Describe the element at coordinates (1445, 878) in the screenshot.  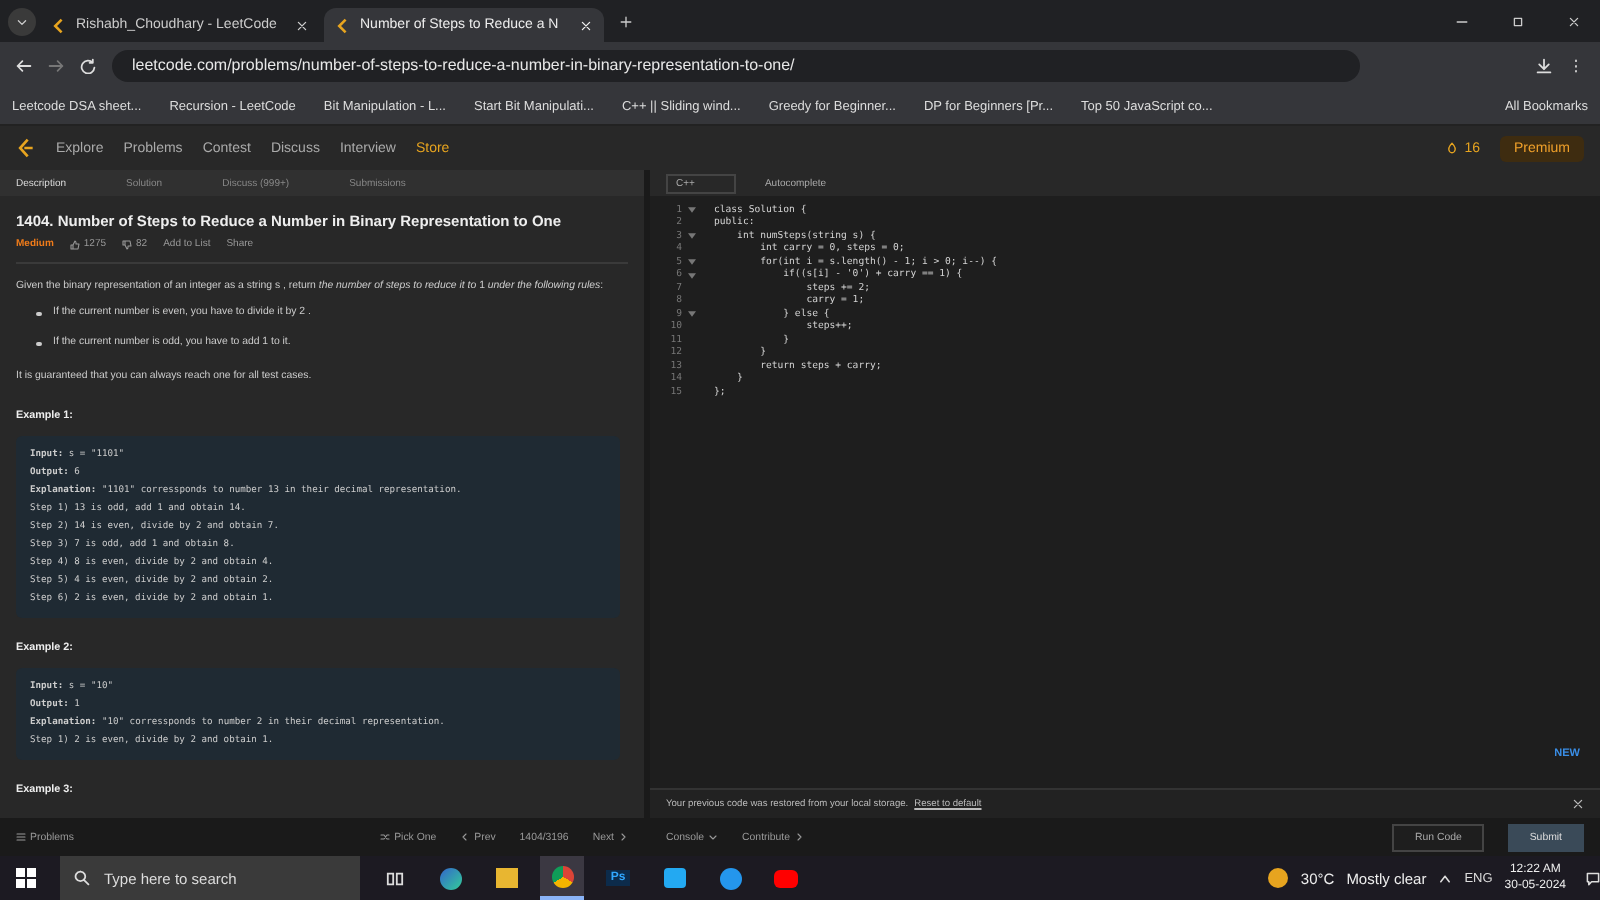
I see `chevron-up-icon` at that location.